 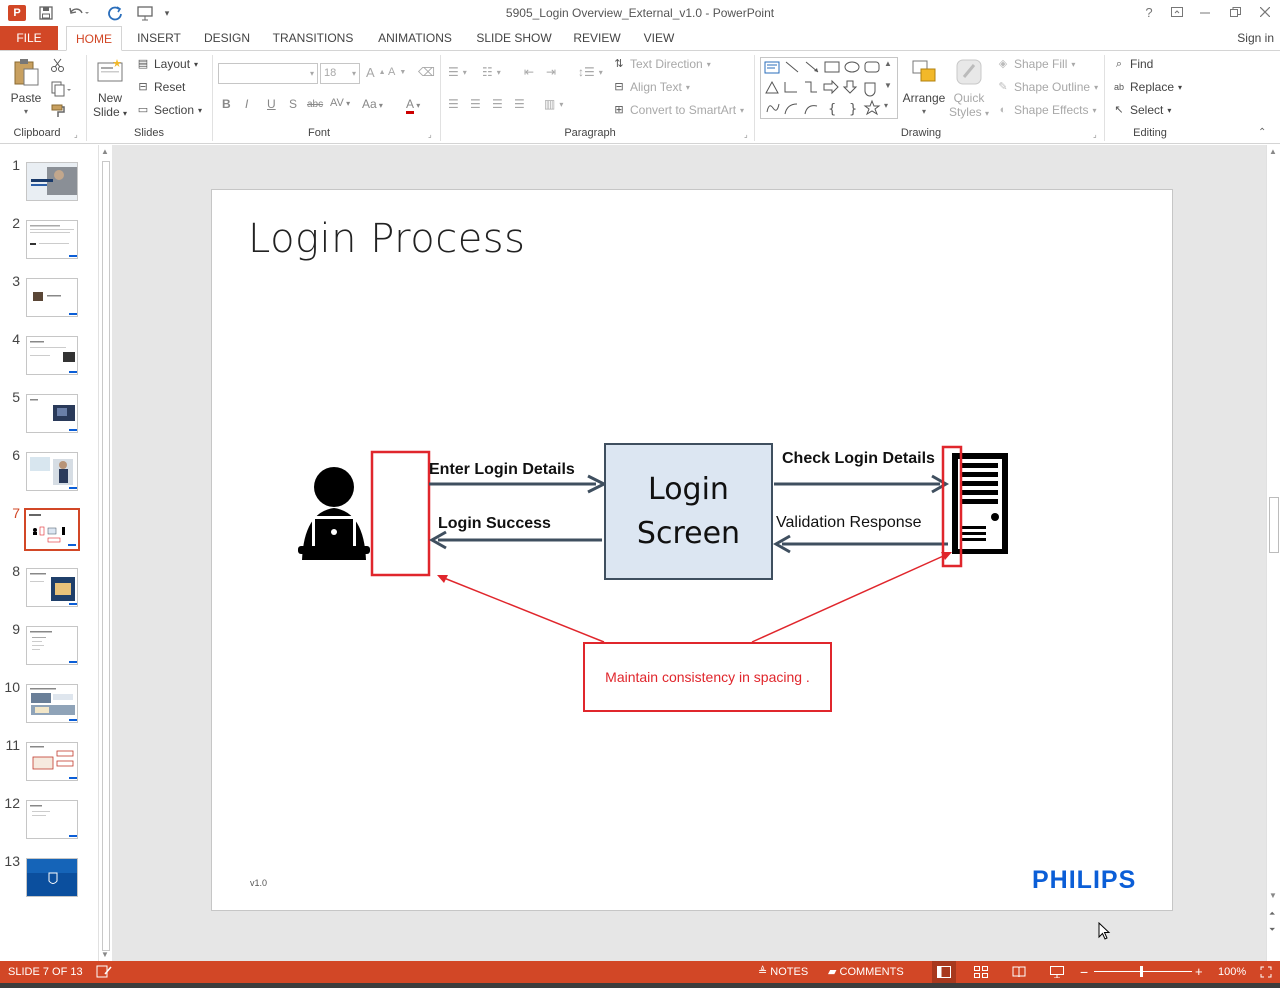 I want to click on check-login-label: Check Login Details, so click(x=858, y=459).